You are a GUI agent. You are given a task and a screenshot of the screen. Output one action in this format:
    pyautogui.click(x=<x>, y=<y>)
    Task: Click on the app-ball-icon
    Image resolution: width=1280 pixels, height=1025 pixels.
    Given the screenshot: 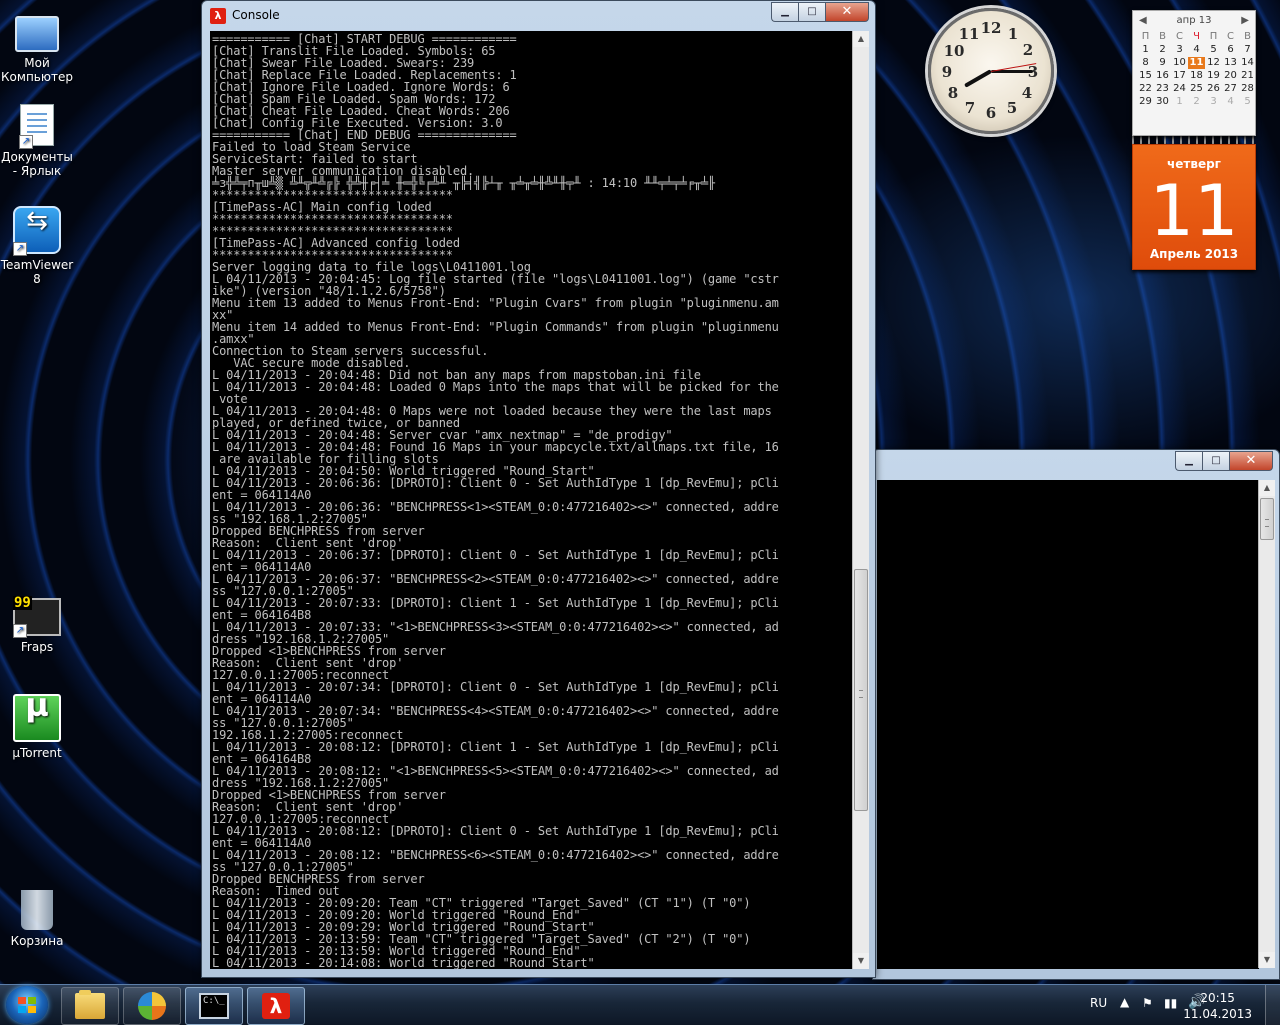 What is the action you would take?
    pyautogui.click(x=152, y=1006)
    